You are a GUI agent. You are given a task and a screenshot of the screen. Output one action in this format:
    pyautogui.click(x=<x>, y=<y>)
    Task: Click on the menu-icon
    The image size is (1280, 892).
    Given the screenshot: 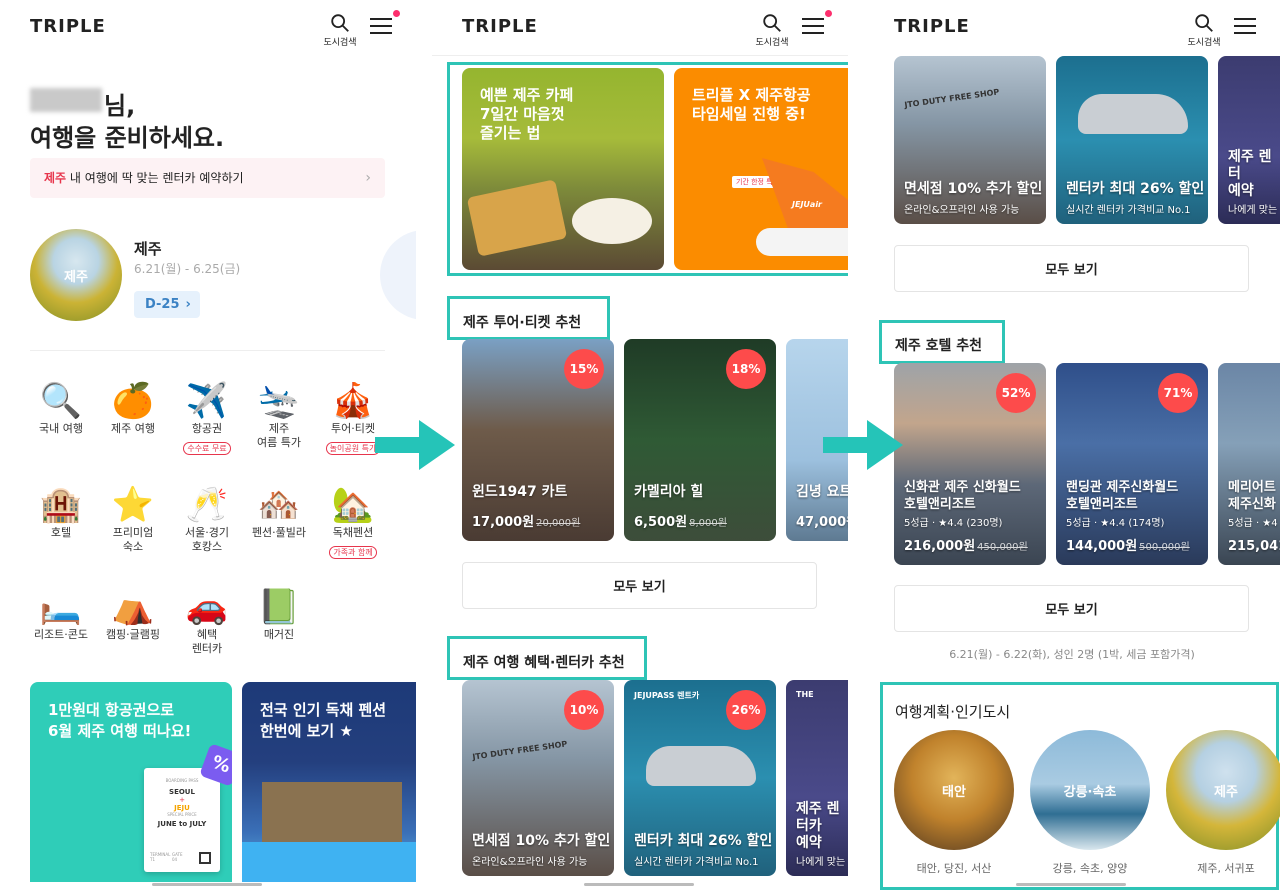 What is the action you would take?
    pyautogui.click(x=813, y=19)
    